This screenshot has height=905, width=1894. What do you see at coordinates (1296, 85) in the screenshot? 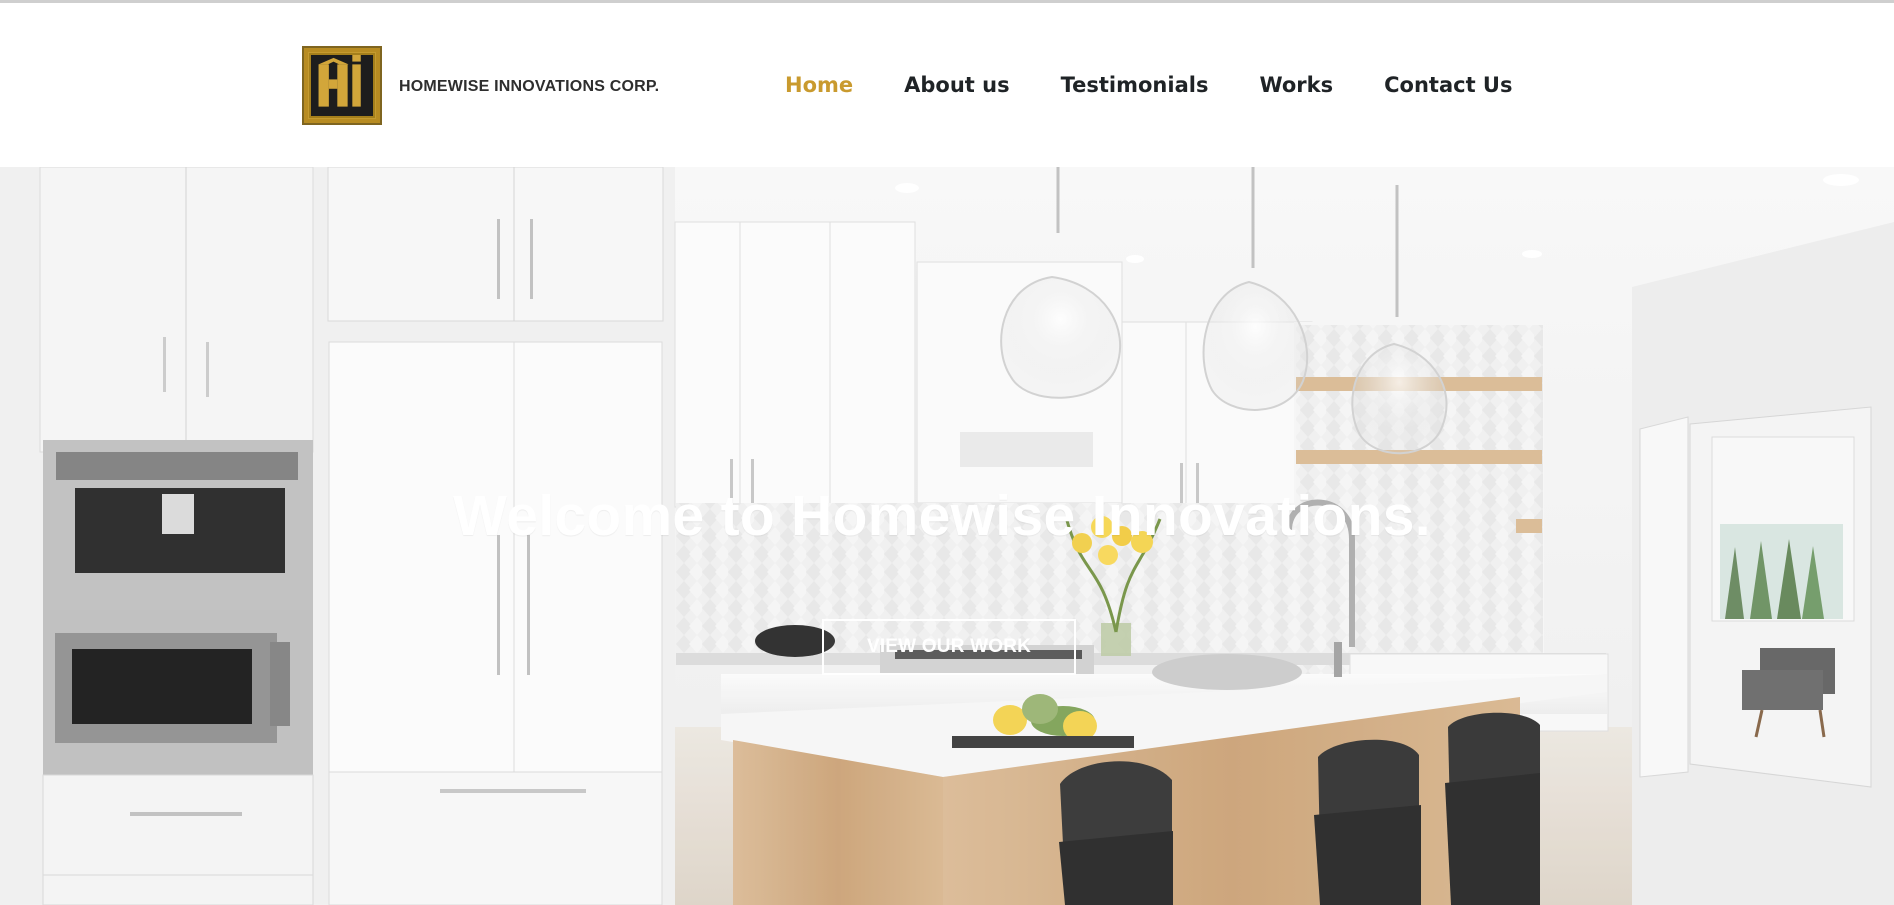
I see `nav-works-link: Works` at bounding box center [1296, 85].